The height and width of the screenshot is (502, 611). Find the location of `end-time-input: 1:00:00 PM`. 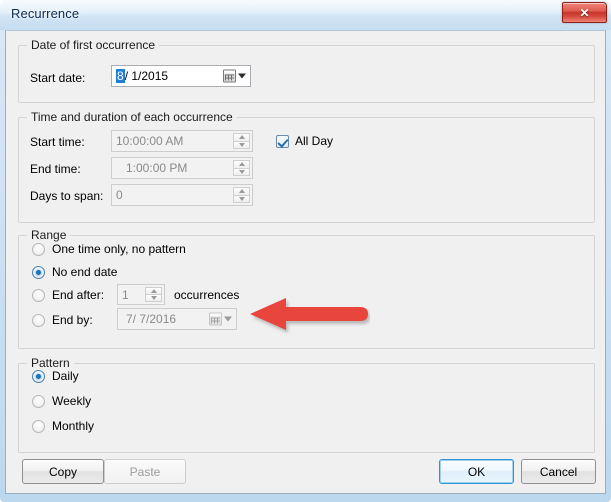

end-time-input: 1:00:00 PM is located at coordinates (182, 168).